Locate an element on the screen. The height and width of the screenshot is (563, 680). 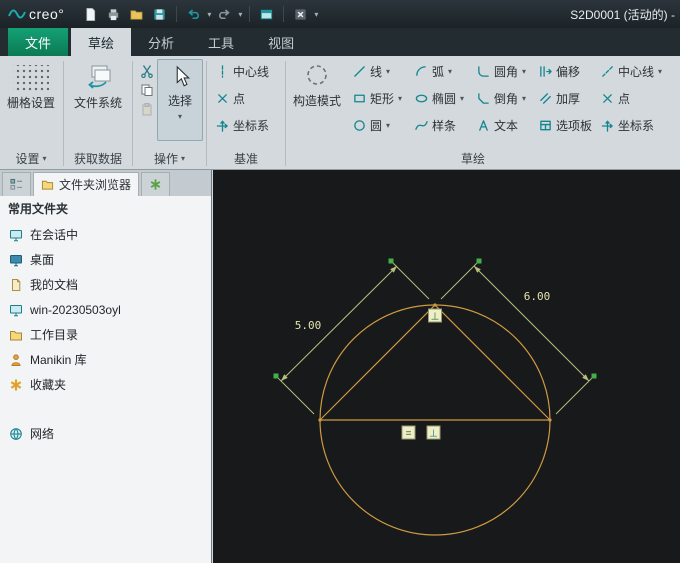
fillet-tool: 圆角 ▾ is located at coordinates (502, 71).